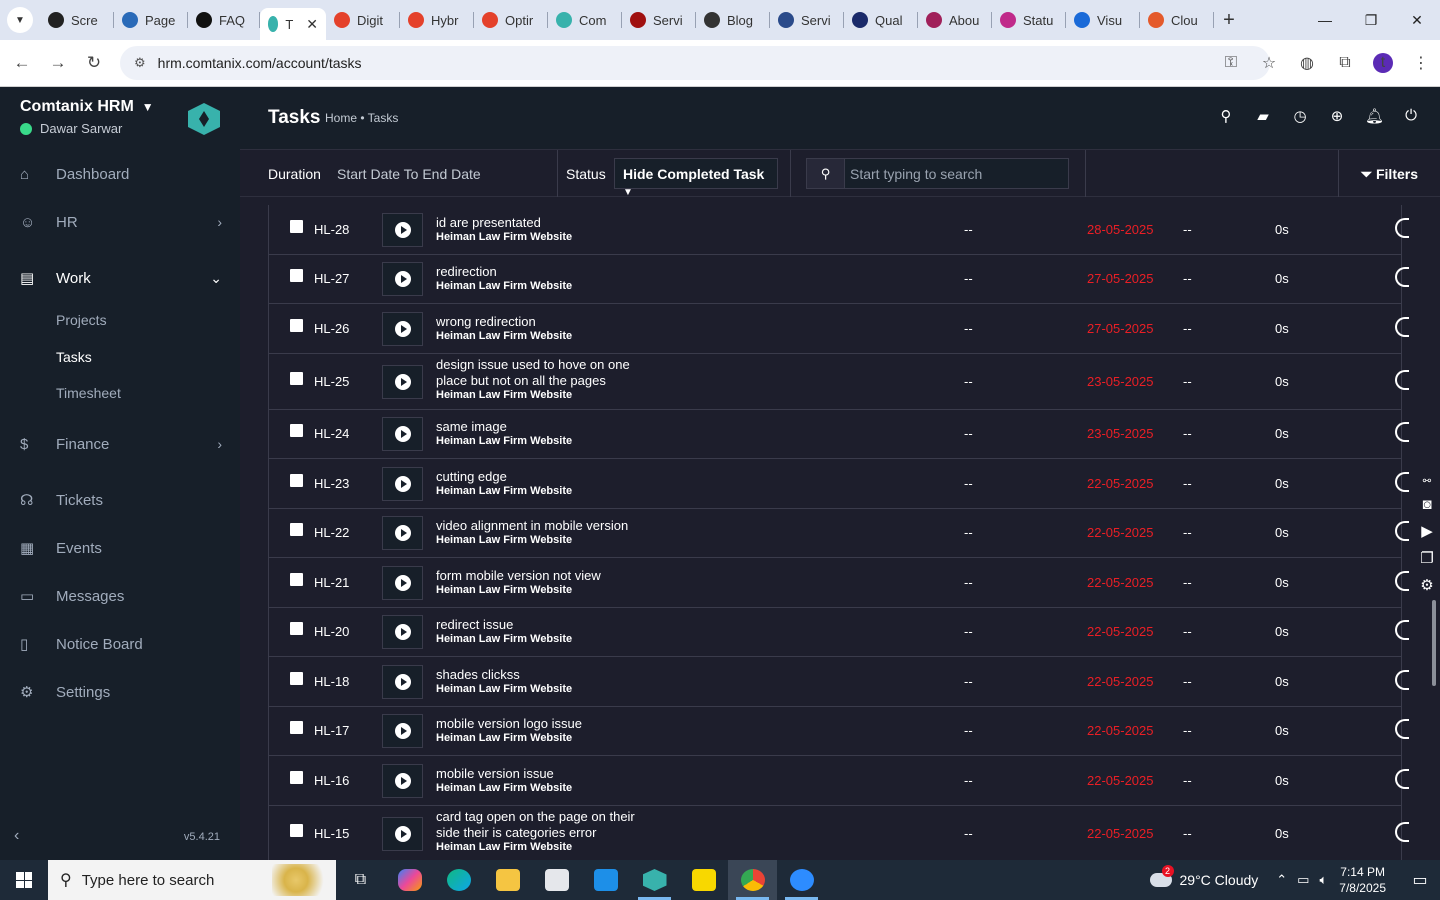 Image resolution: width=1440 pixels, height=900 pixels. I want to click on browser-tab: Statu, so click(1029, 20).